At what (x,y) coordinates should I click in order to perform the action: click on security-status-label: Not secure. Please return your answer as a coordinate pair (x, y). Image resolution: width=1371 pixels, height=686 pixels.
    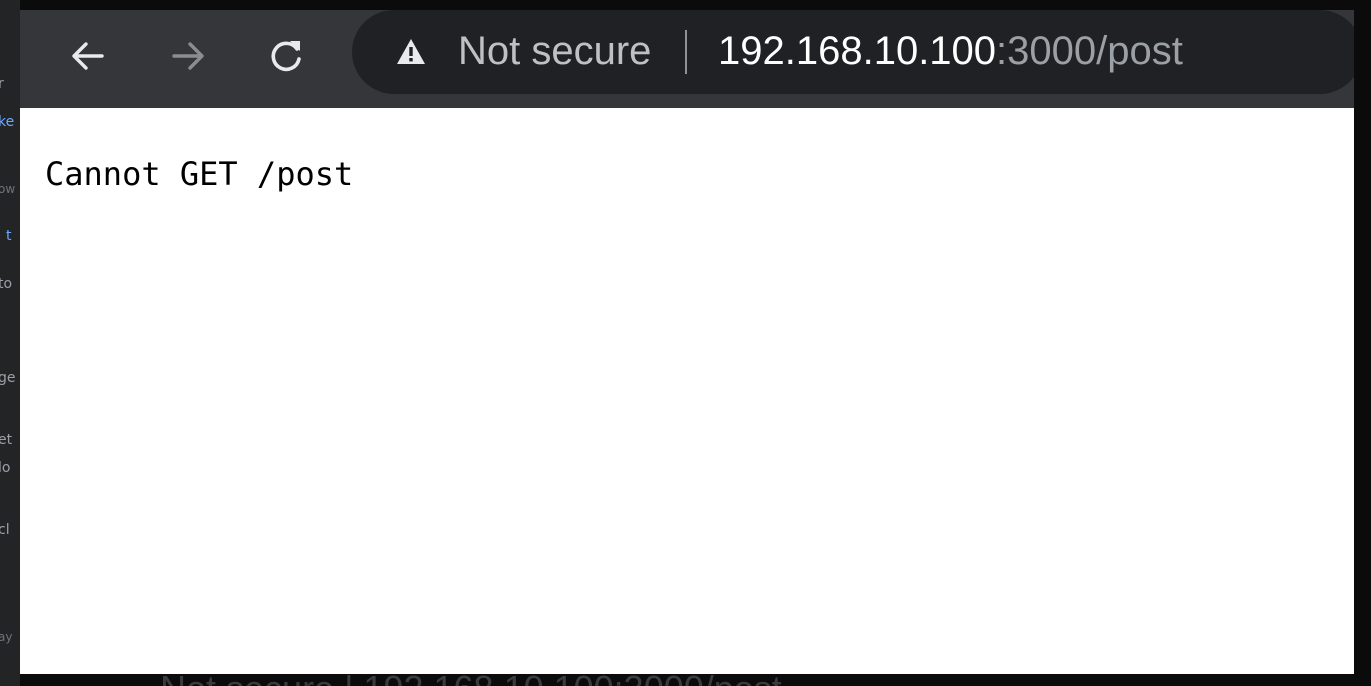
    Looking at the image, I should click on (554, 51).